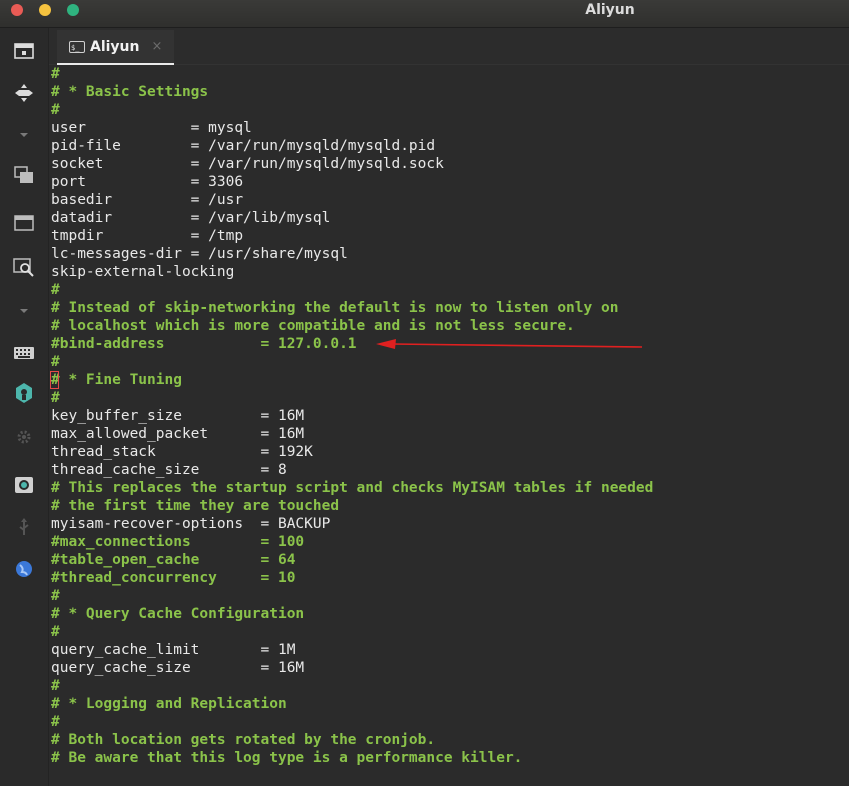 The width and height of the screenshot is (849, 786). What do you see at coordinates (24, 393) in the screenshot?
I see `robot-icon` at bounding box center [24, 393].